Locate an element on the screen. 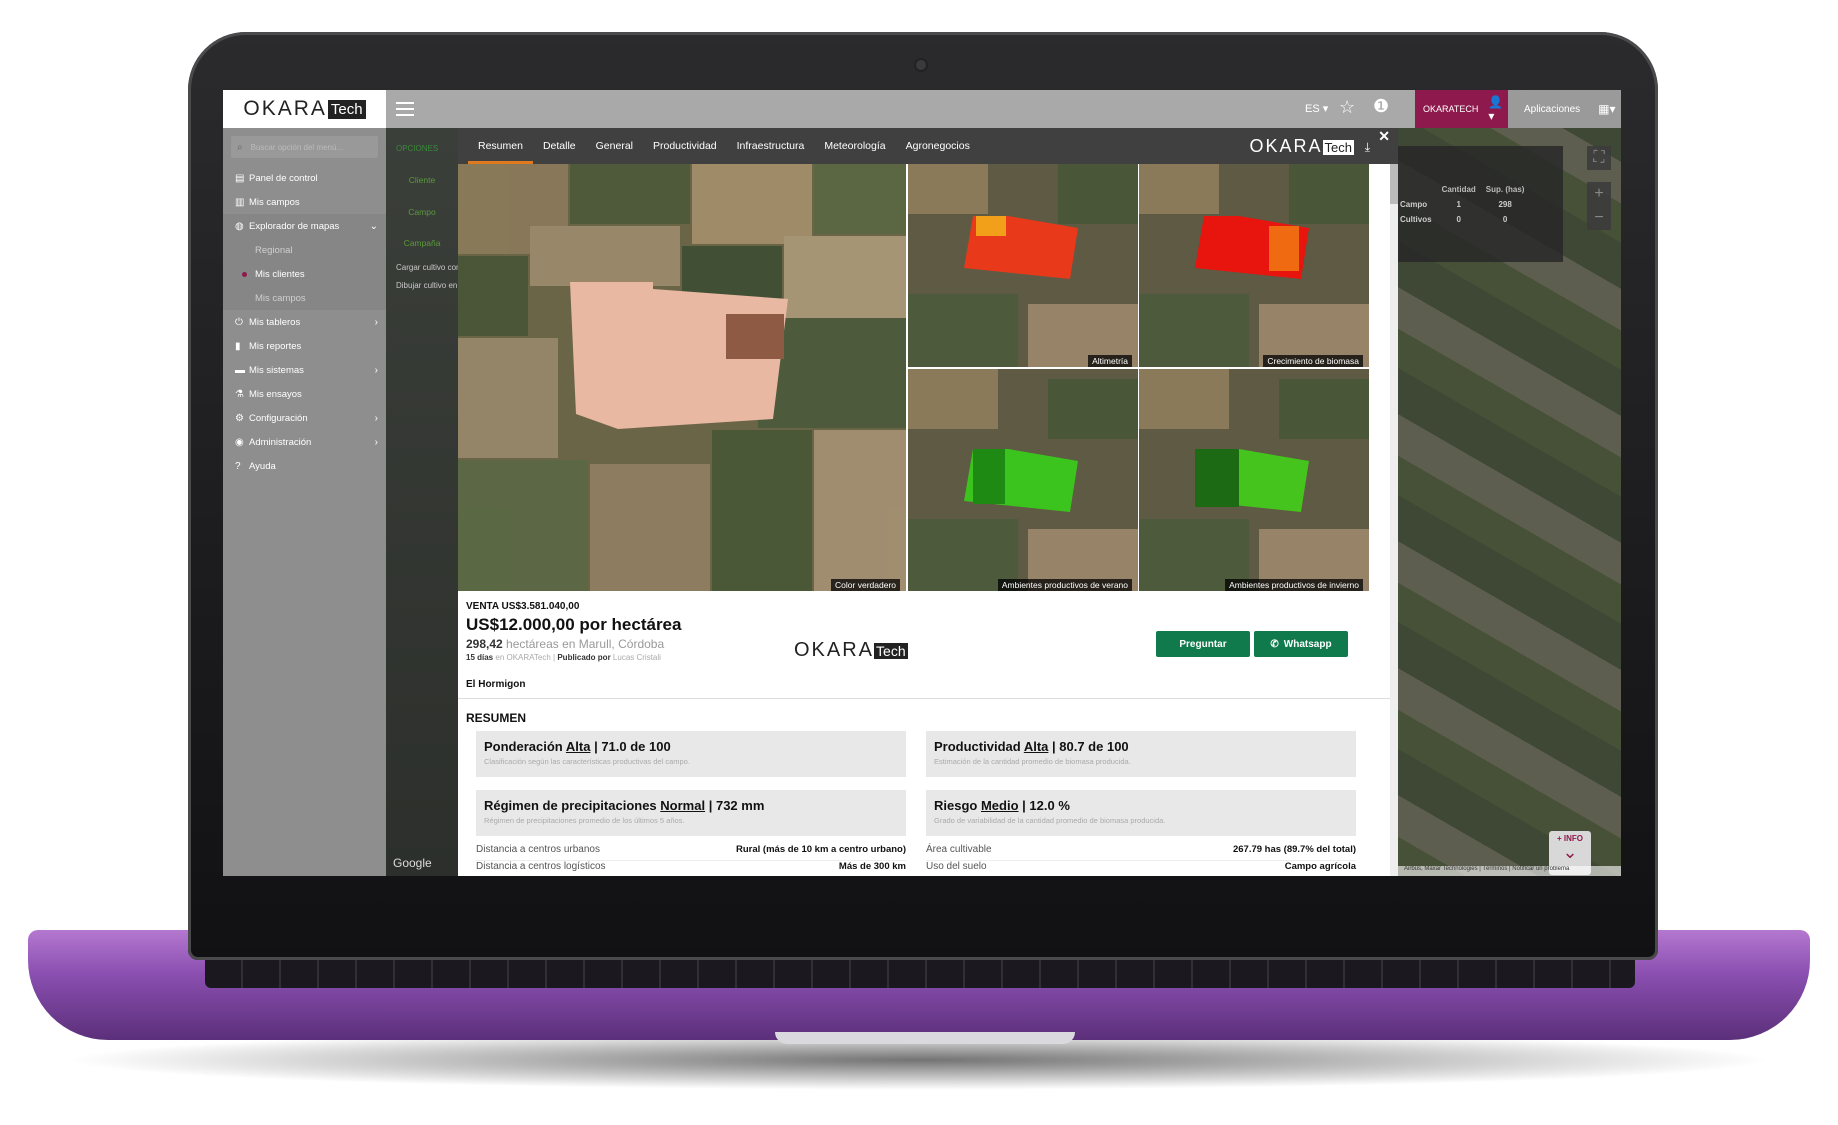 This screenshot has height=1125, width=1838. sidebar-item-panel: ▤ Panel de control is located at coordinates (304, 178).